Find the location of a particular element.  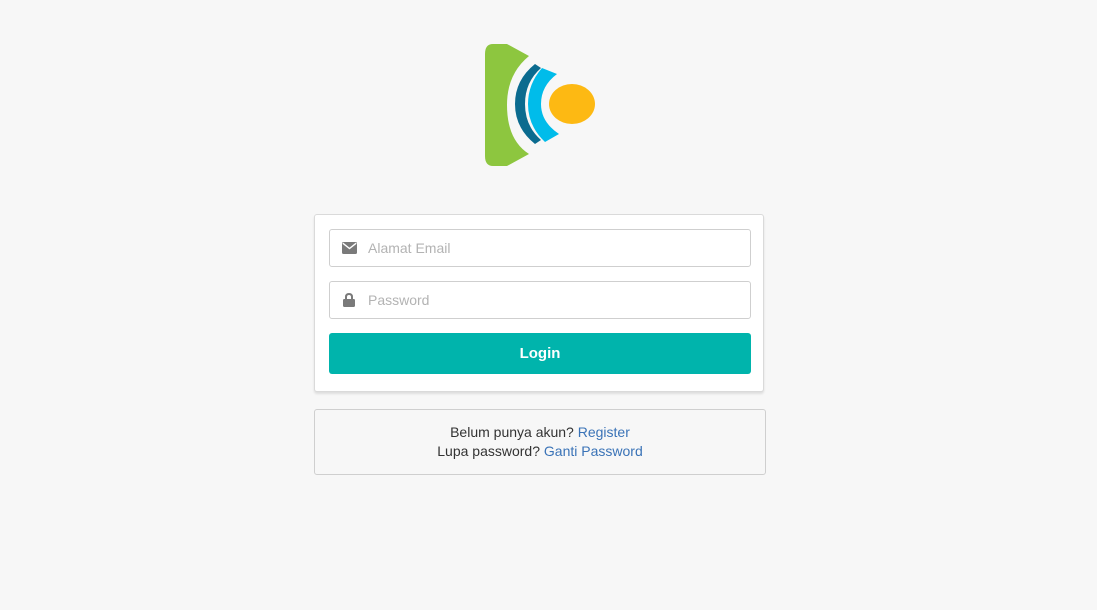

login-button: Login is located at coordinates (540, 353).